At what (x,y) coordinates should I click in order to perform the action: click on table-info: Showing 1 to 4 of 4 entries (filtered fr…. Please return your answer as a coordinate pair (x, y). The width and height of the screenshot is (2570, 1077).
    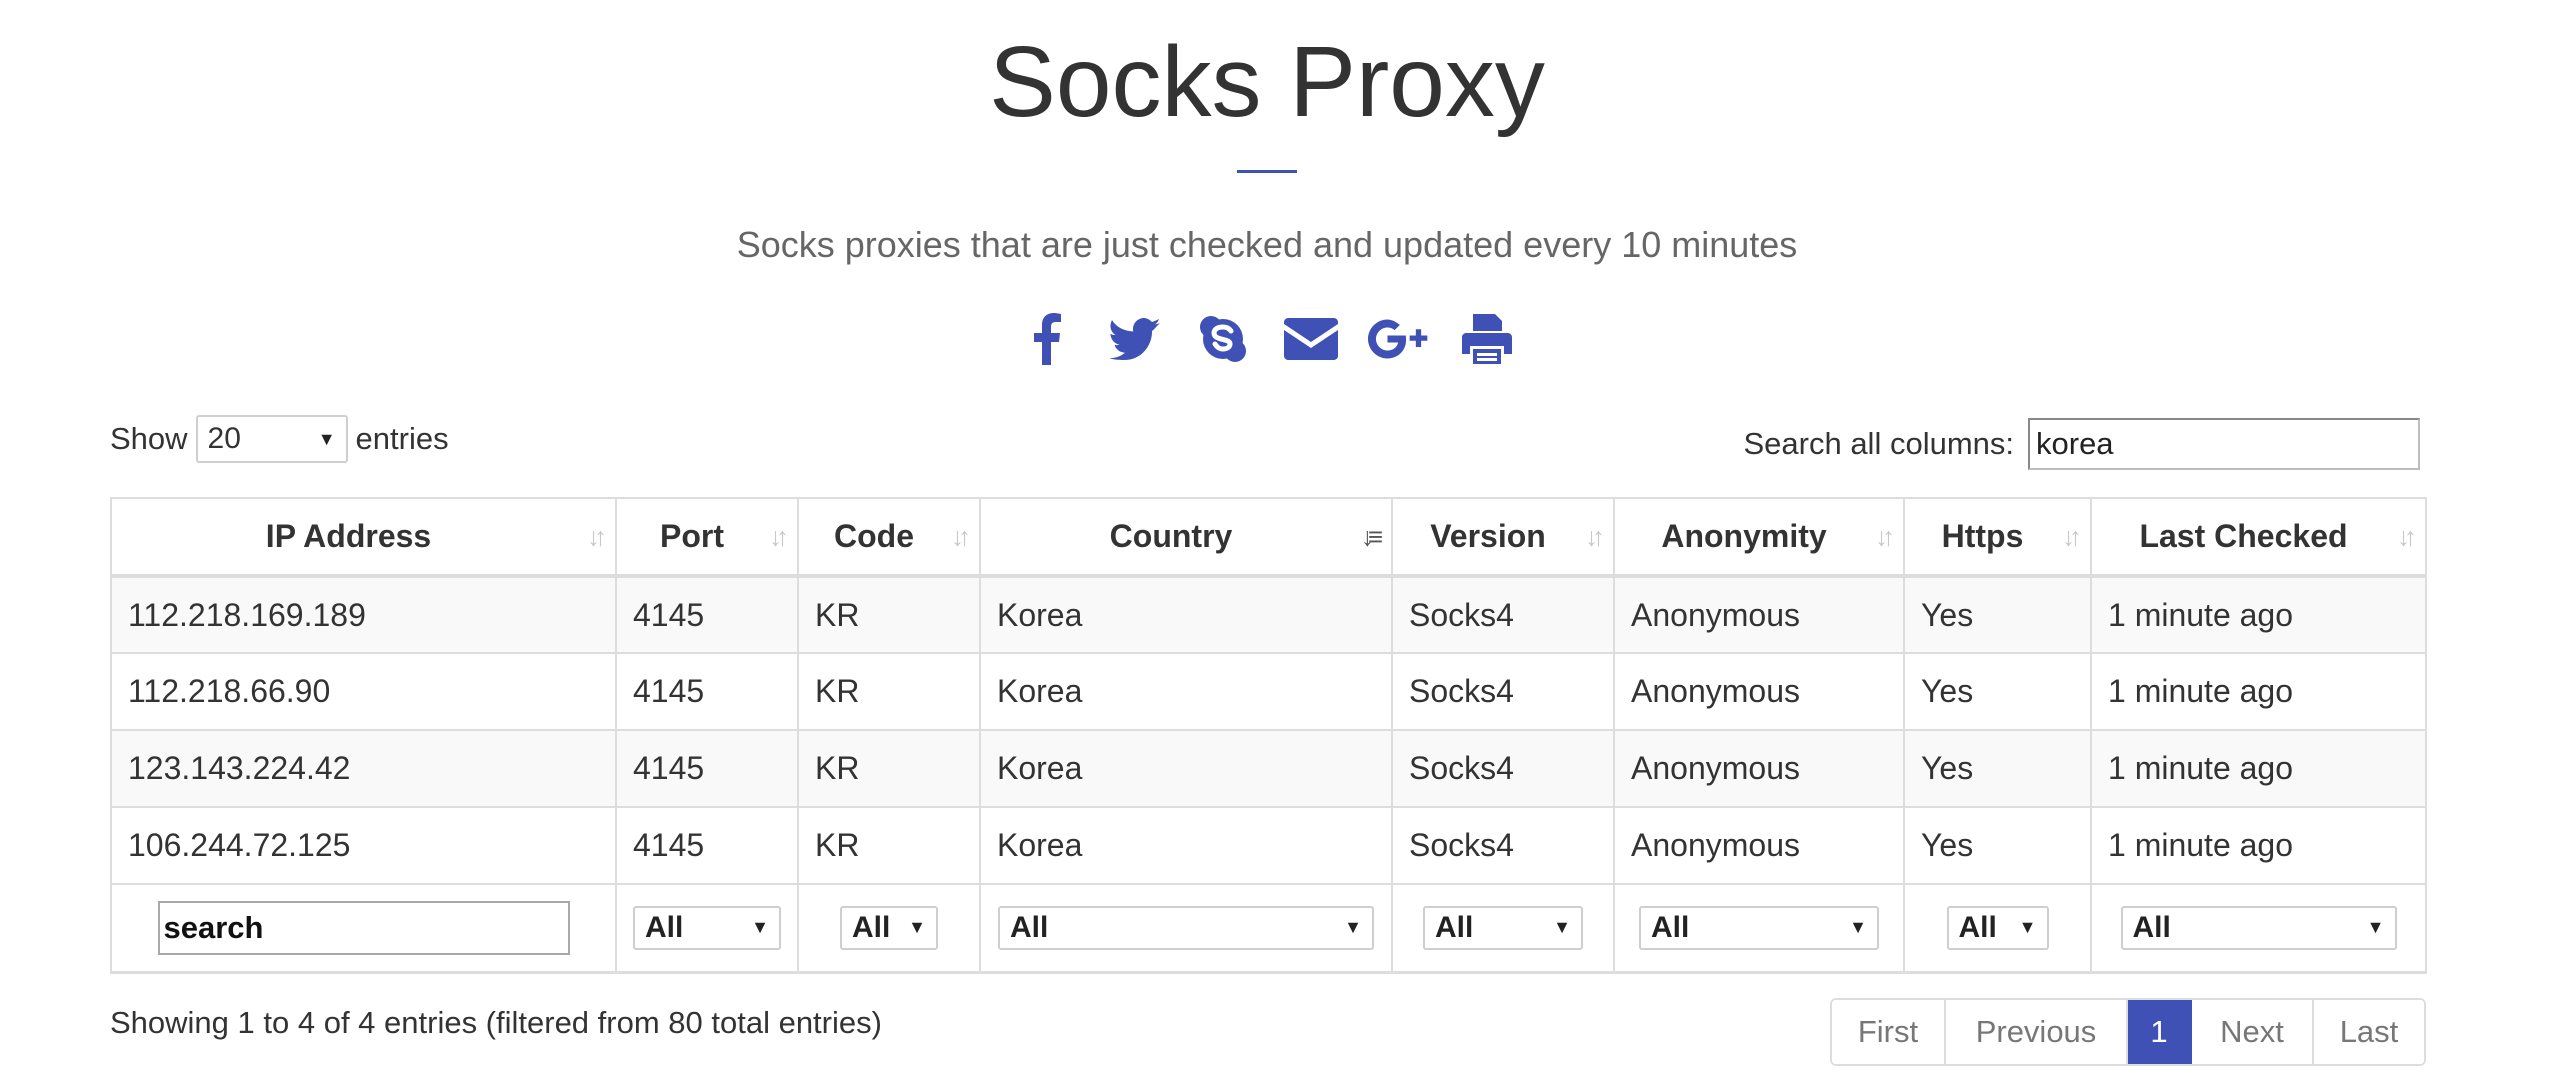
    Looking at the image, I should click on (496, 1022).